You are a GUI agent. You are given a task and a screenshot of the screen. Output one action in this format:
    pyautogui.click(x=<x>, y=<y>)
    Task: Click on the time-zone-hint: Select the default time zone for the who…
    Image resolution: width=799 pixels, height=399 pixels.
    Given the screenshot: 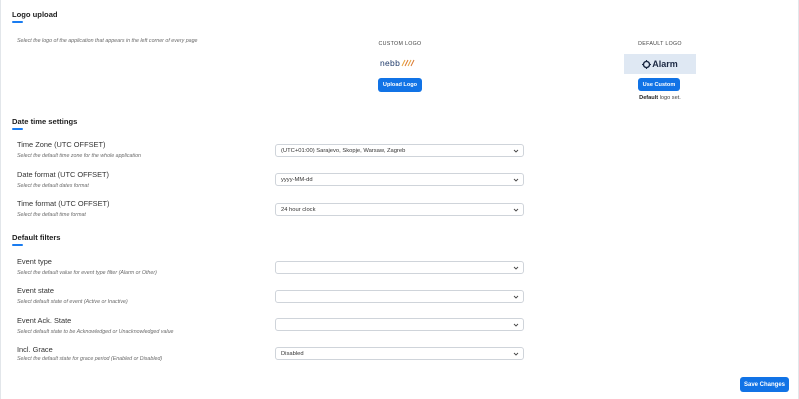 What is the action you would take?
    pyautogui.click(x=79, y=156)
    